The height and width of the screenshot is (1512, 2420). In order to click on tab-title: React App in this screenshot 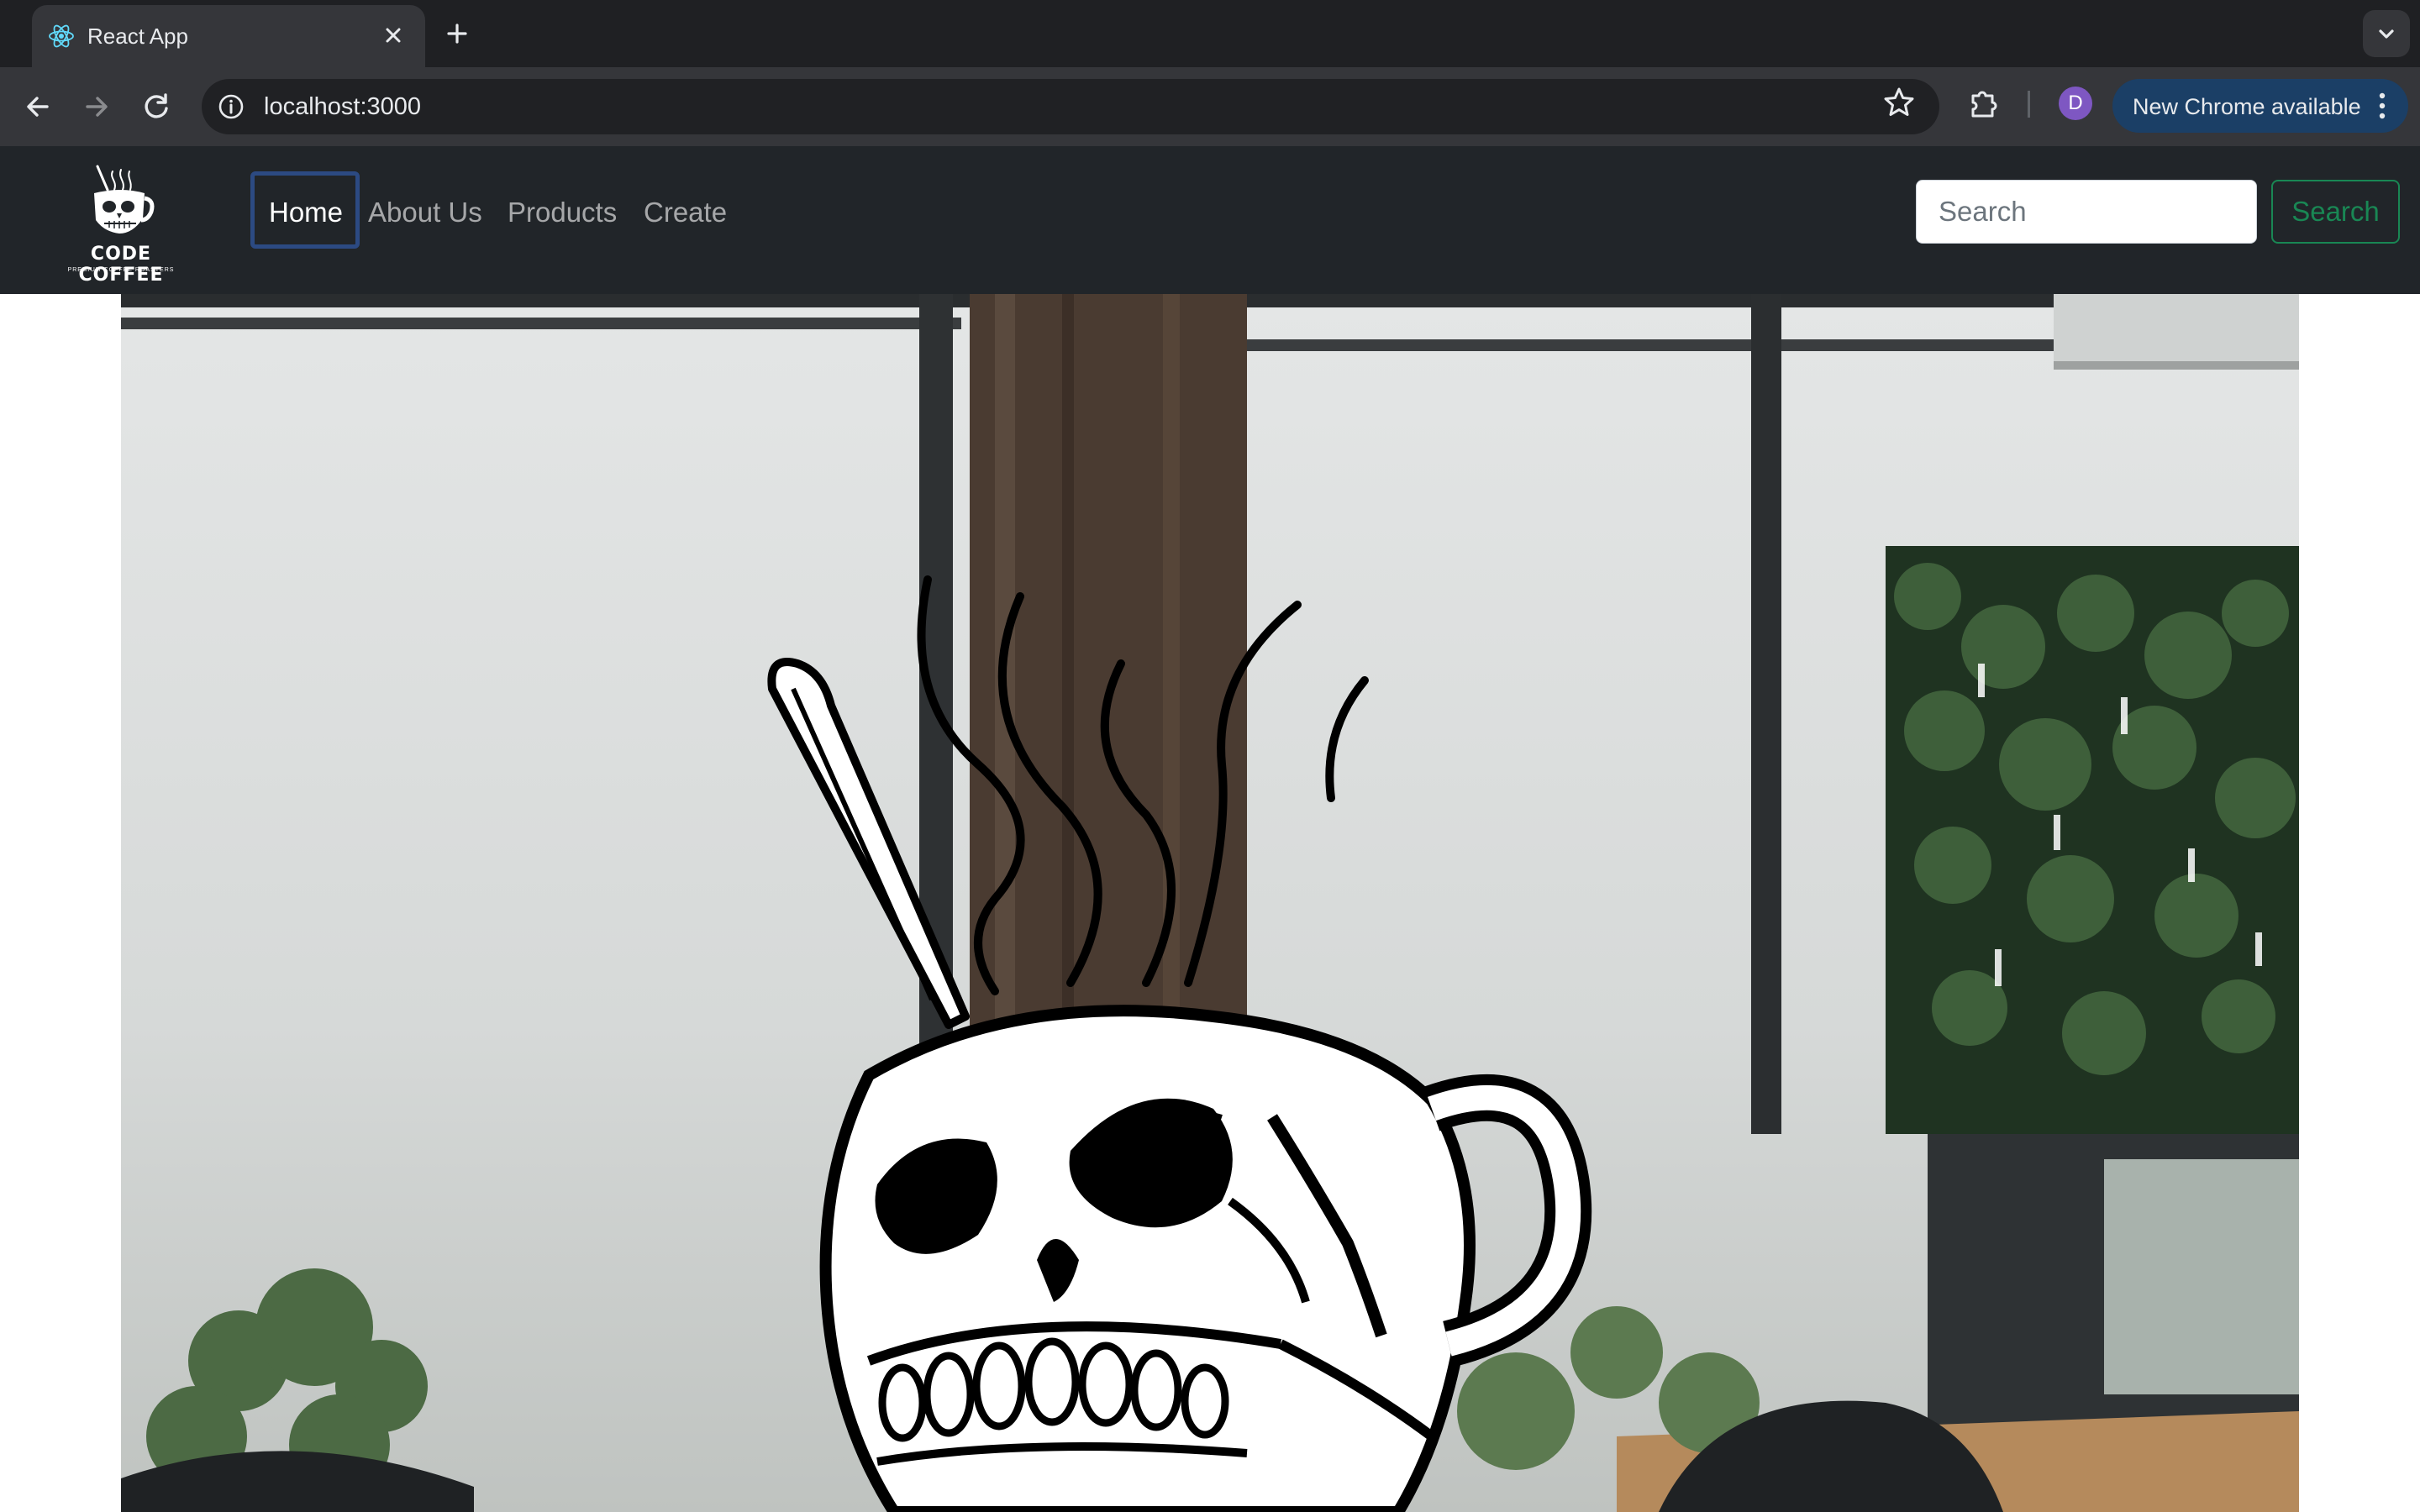, I will do `click(138, 36)`.